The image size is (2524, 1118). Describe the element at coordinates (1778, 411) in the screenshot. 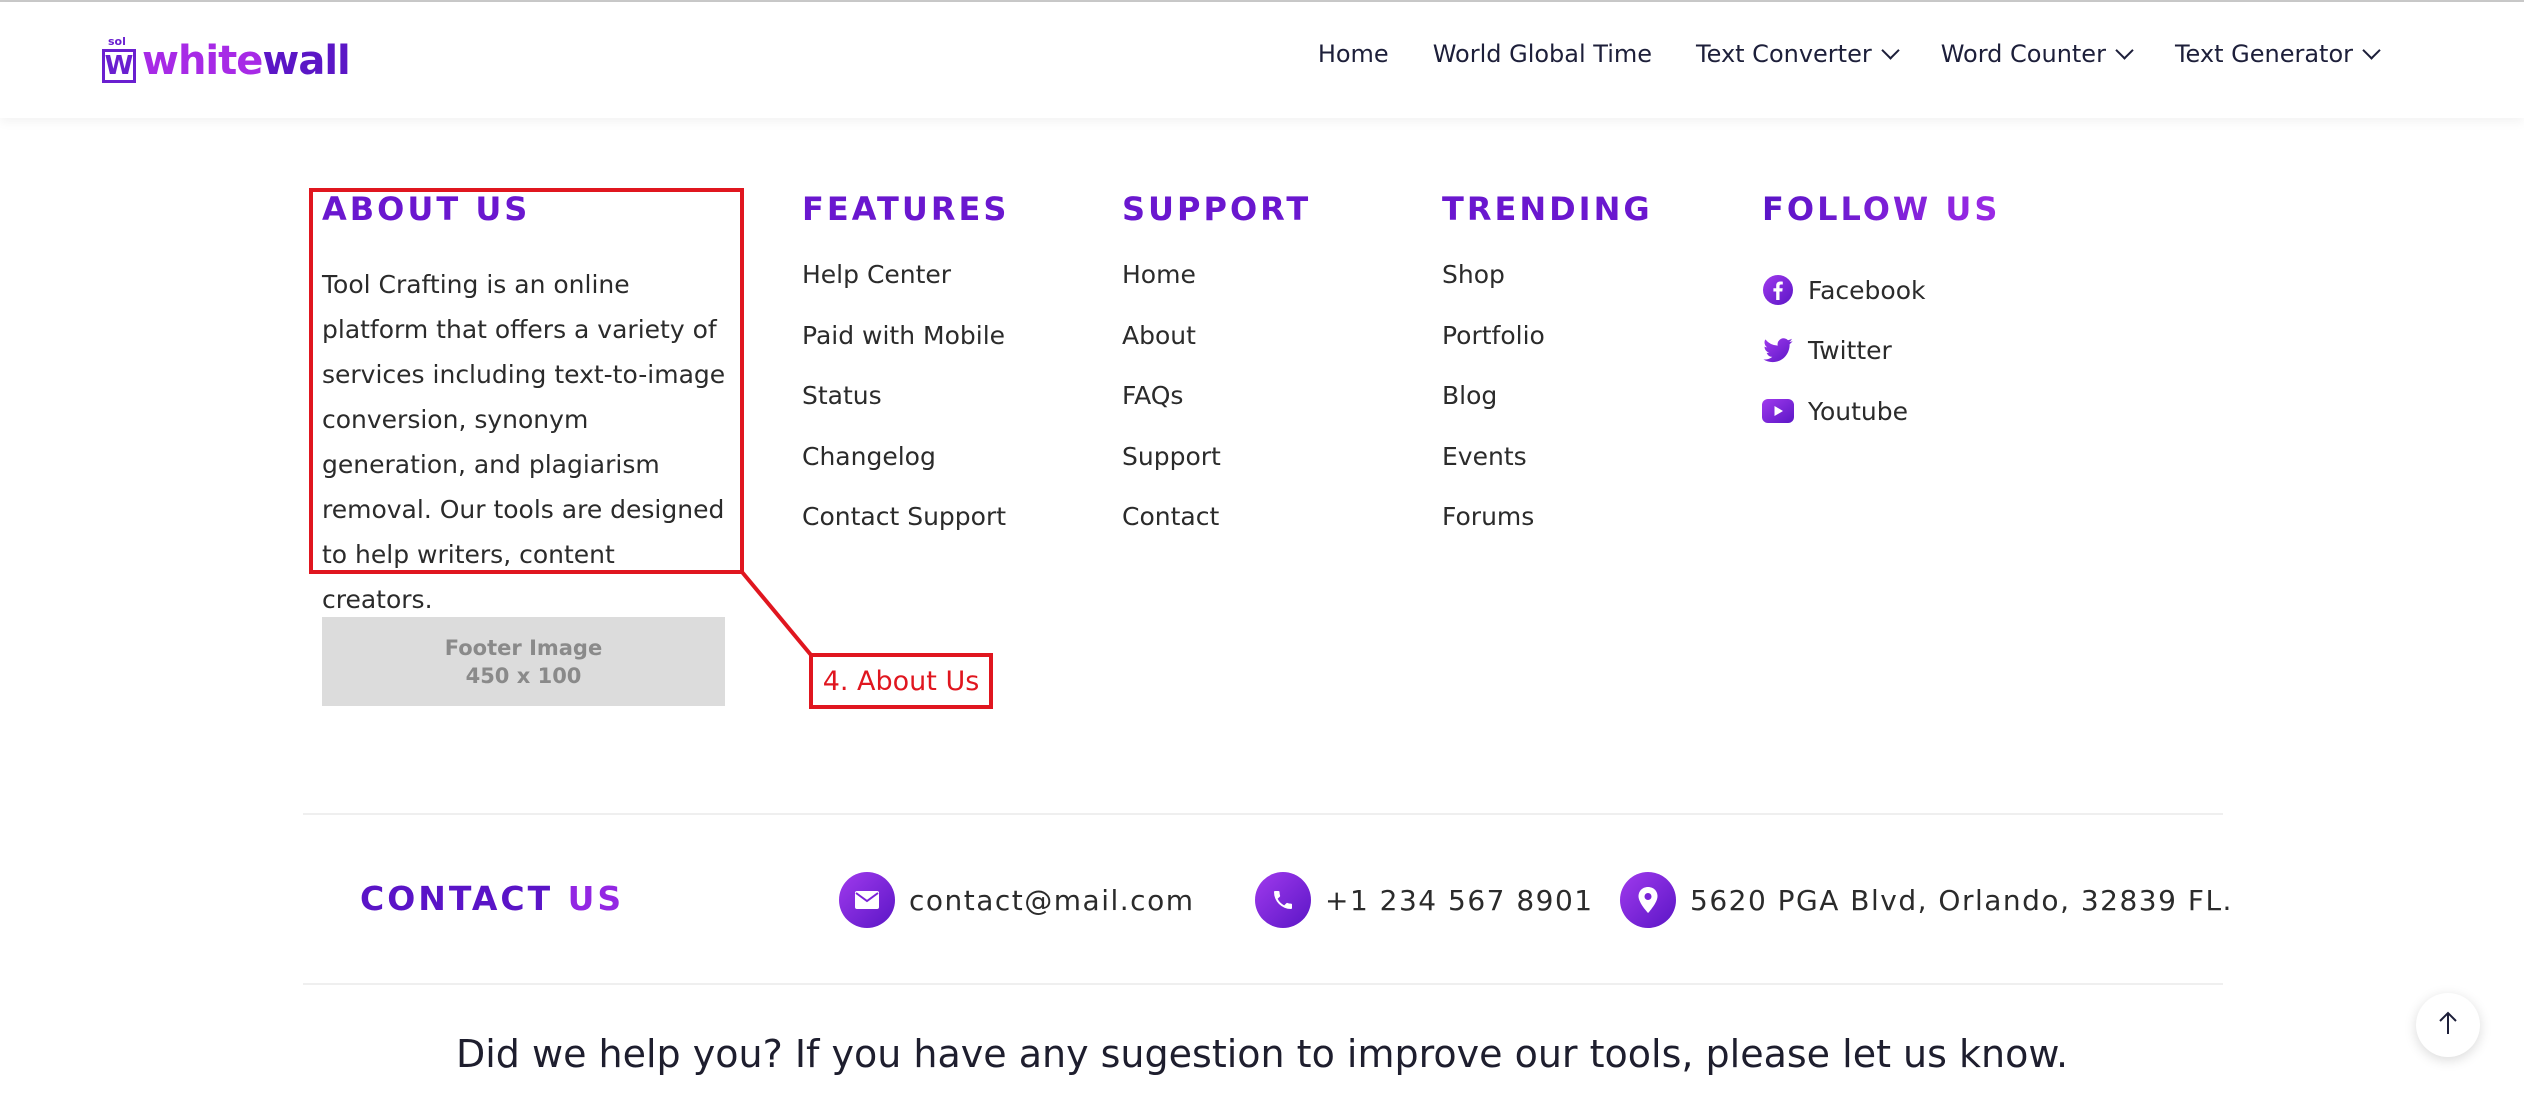

I see `youtube-icon` at that location.